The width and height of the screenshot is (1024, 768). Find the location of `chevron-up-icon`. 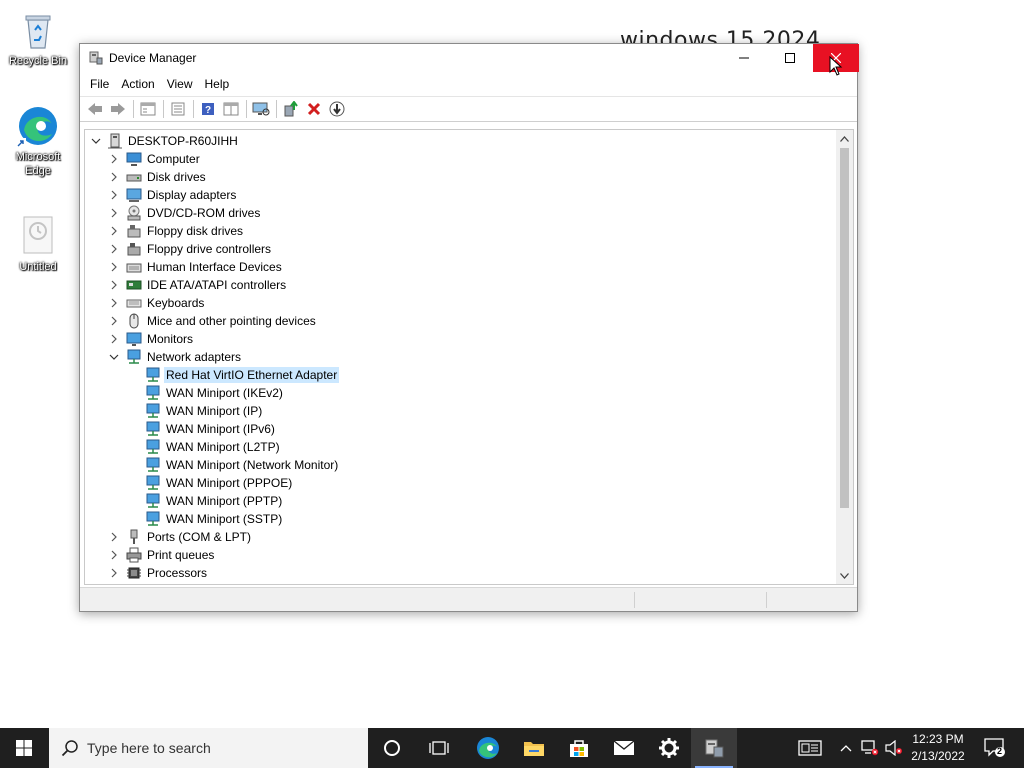

chevron-up-icon is located at coordinates (846, 748).